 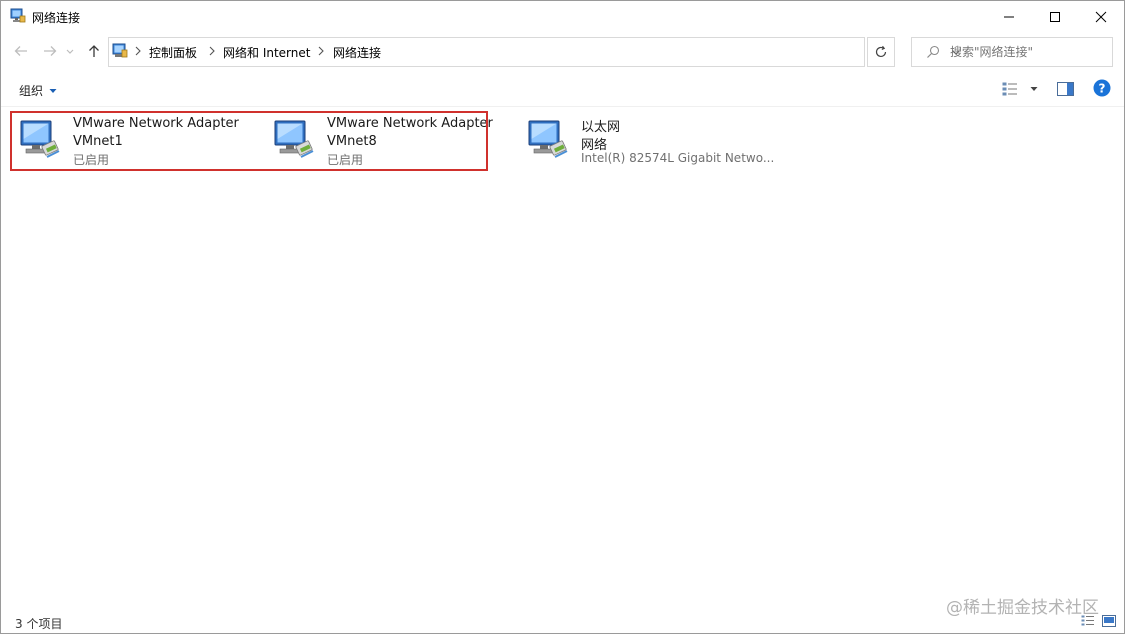 I want to click on item-count: 3 个项目, so click(x=39, y=624).